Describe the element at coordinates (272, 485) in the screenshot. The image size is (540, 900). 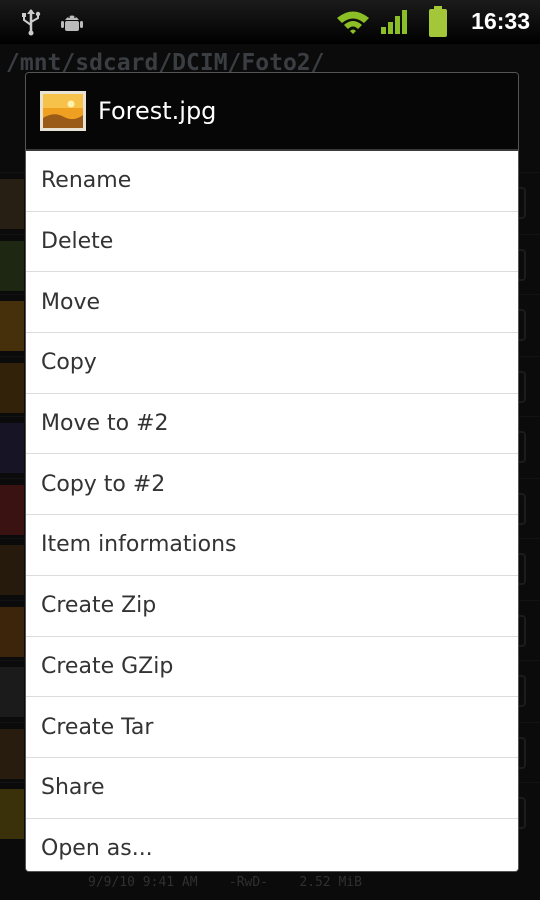
I see `menu-item-copy-to-2: Copy to #2` at that location.